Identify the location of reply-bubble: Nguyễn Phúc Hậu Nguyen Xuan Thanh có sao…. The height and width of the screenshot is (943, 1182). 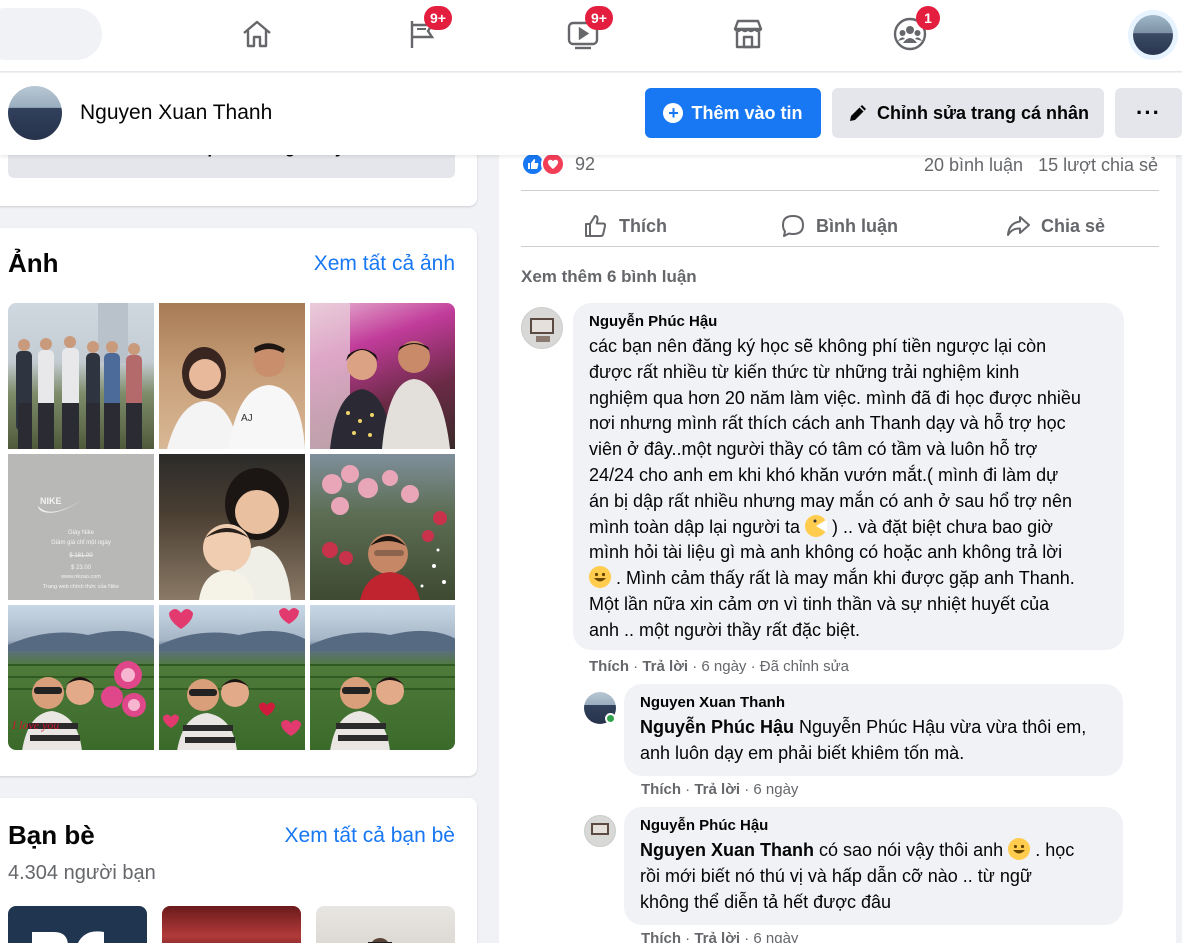
(873, 866).